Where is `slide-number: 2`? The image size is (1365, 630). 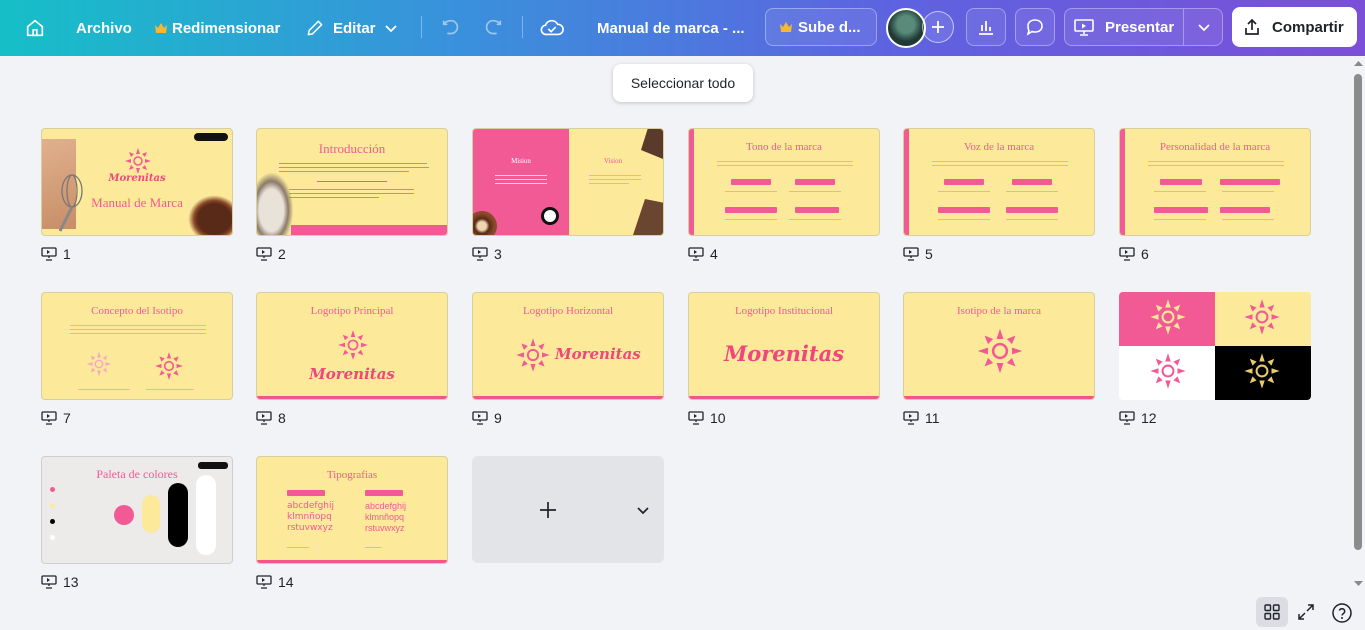
slide-number: 2 is located at coordinates (282, 254).